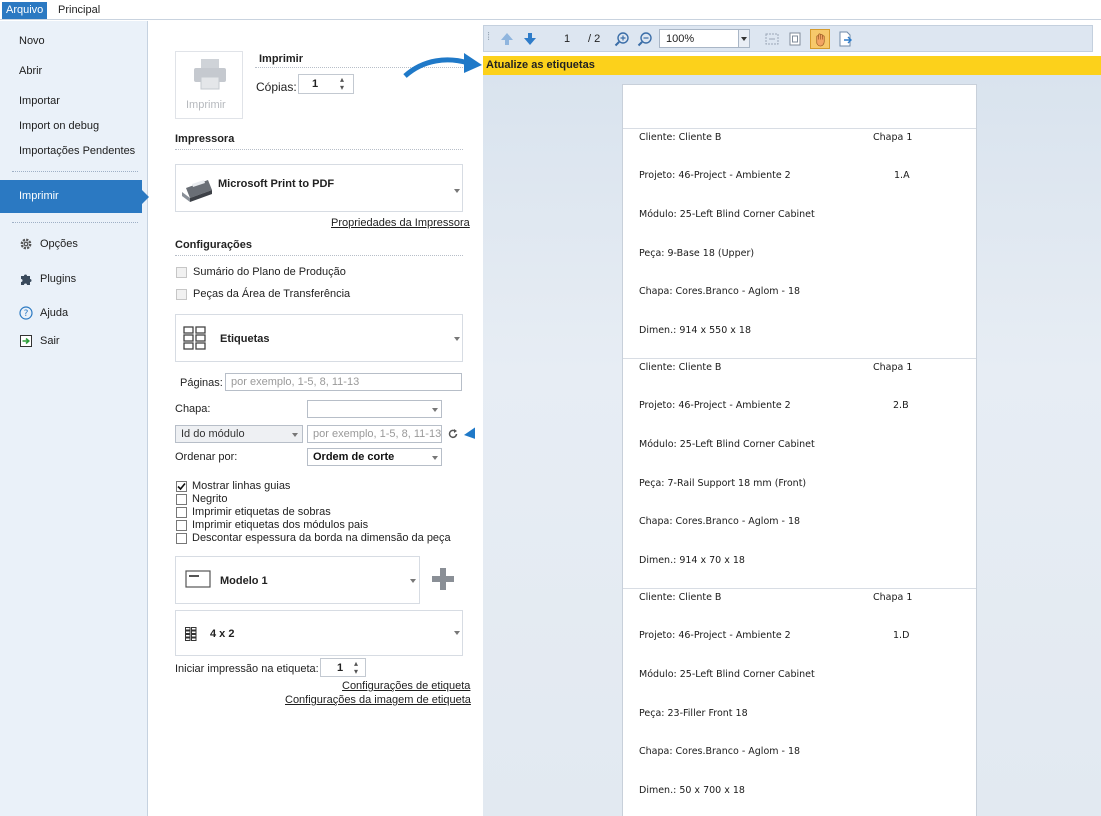 This screenshot has width=1101, height=816. Describe the element at coordinates (214, 245) in the screenshot. I see `config-section-title: Configurações` at that location.